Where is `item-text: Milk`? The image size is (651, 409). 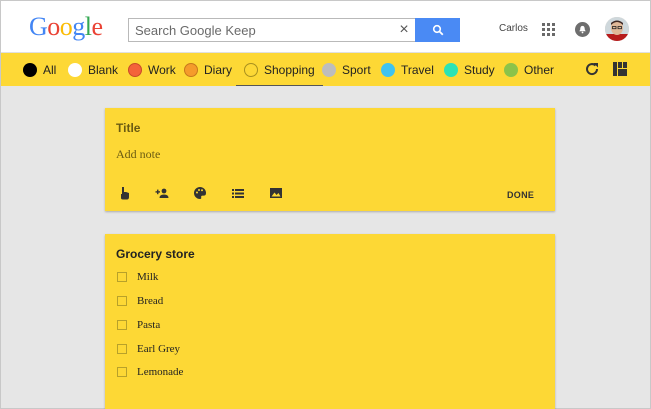
item-text: Milk is located at coordinates (148, 277).